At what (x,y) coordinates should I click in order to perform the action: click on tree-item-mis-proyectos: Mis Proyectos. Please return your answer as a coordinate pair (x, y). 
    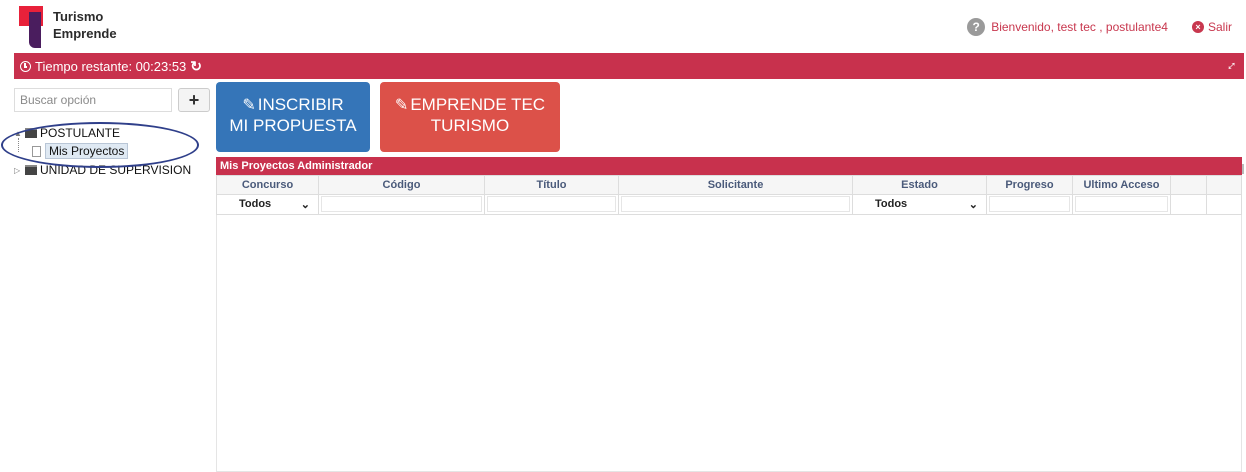
    Looking at the image, I should click on (80, 151).